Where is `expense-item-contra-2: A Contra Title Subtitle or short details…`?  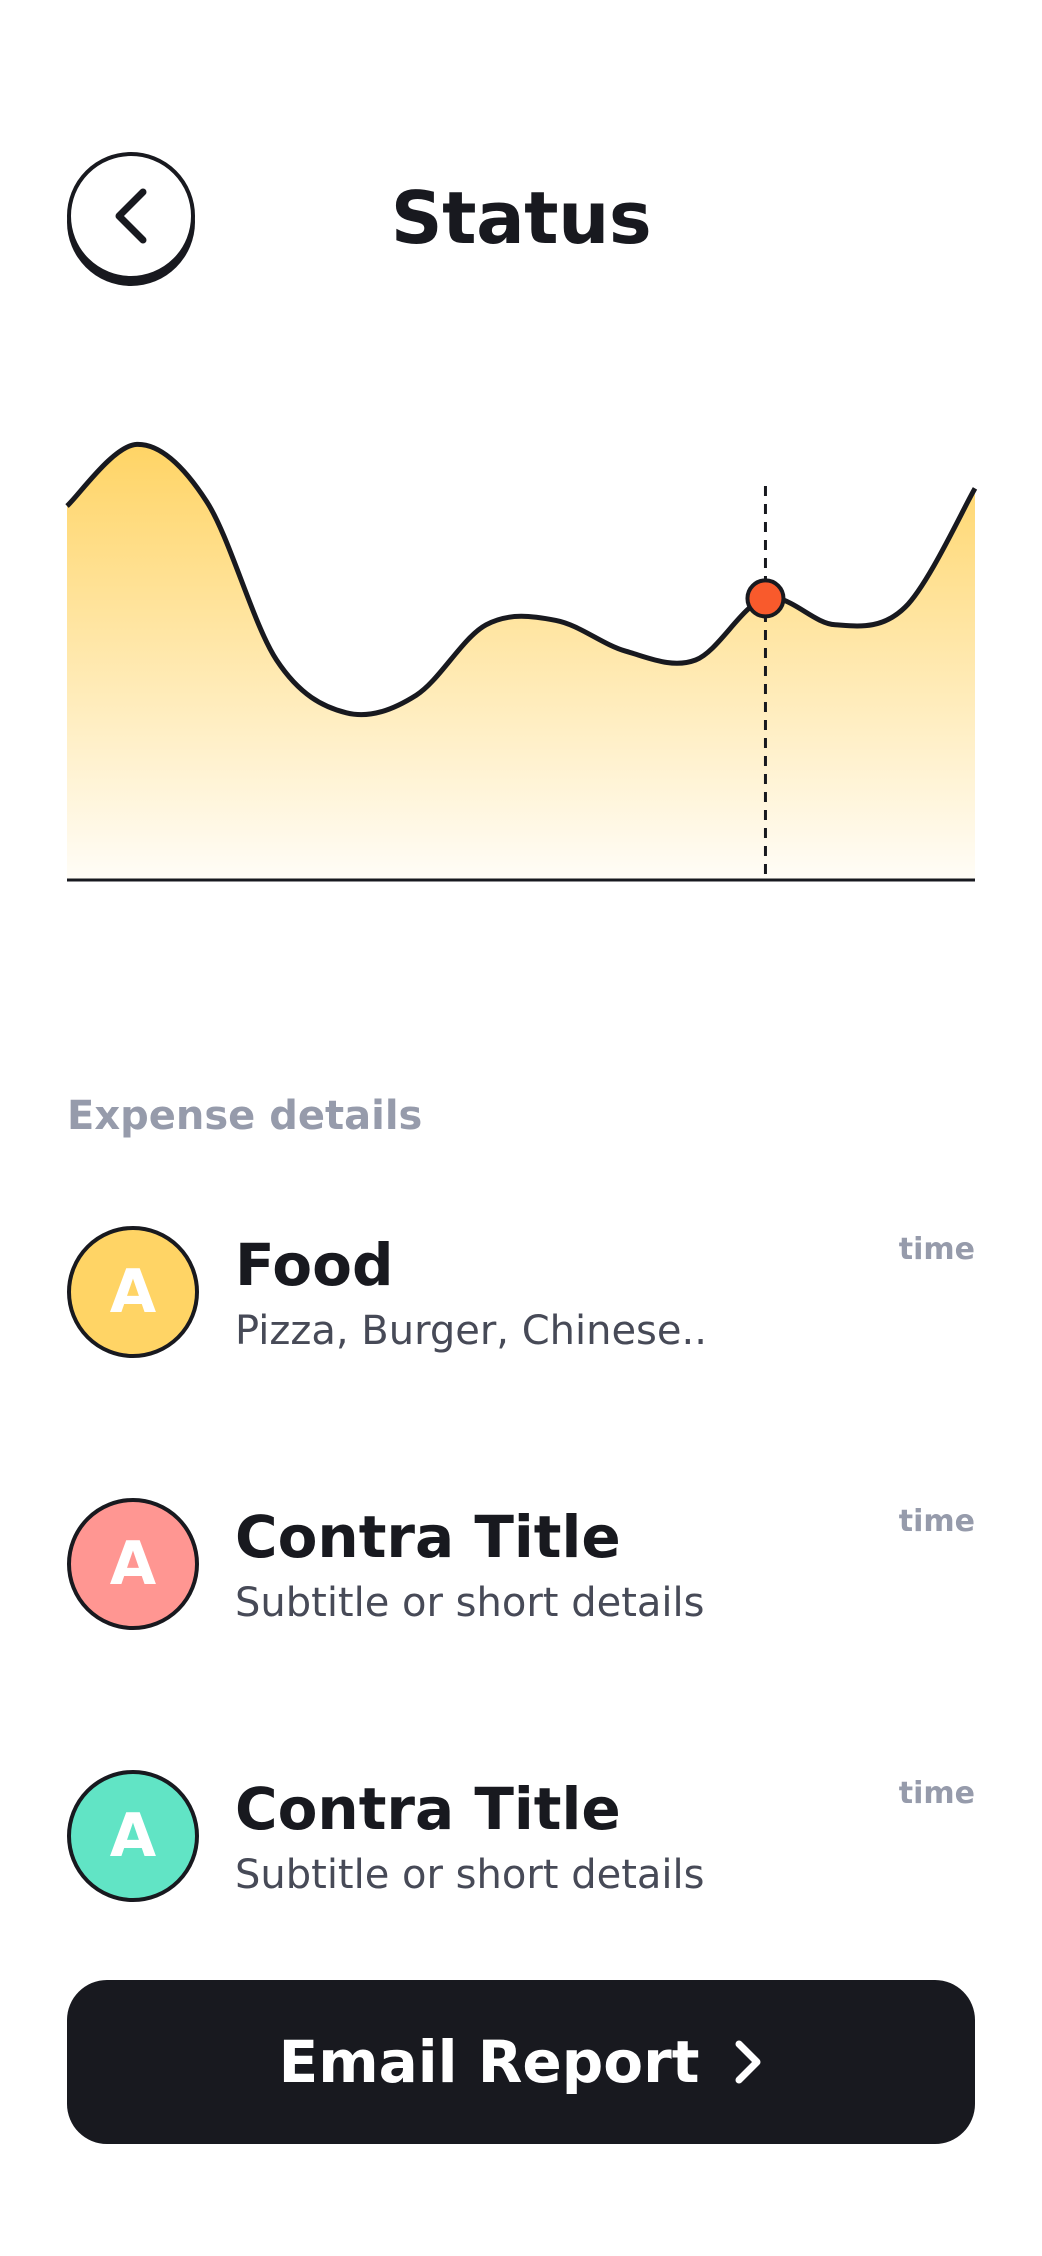 expense-item-contra-2: A Contra Title Subtitle or short details… is located at coordinates (521, 1840).